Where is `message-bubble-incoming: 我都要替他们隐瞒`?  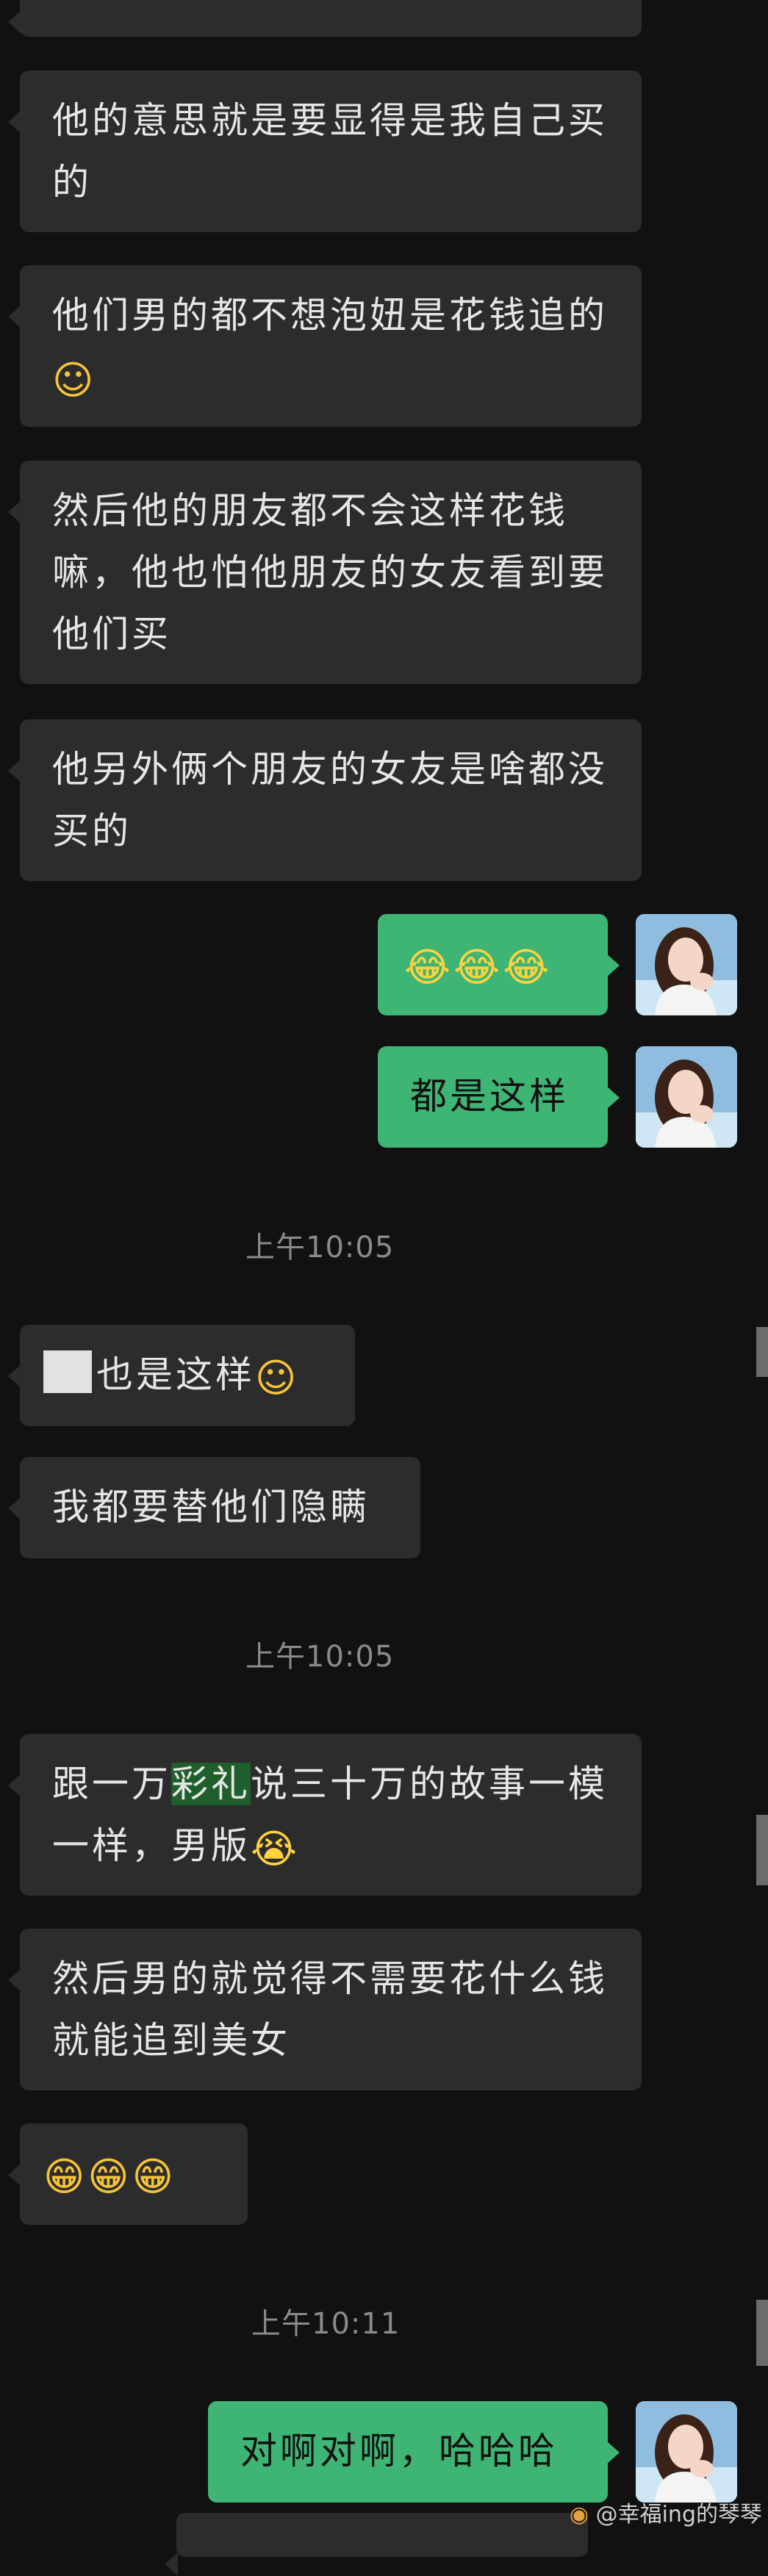 message-bubble-incoming: 我都要替他们隐瞒 is located at coordinates (214, 1507).